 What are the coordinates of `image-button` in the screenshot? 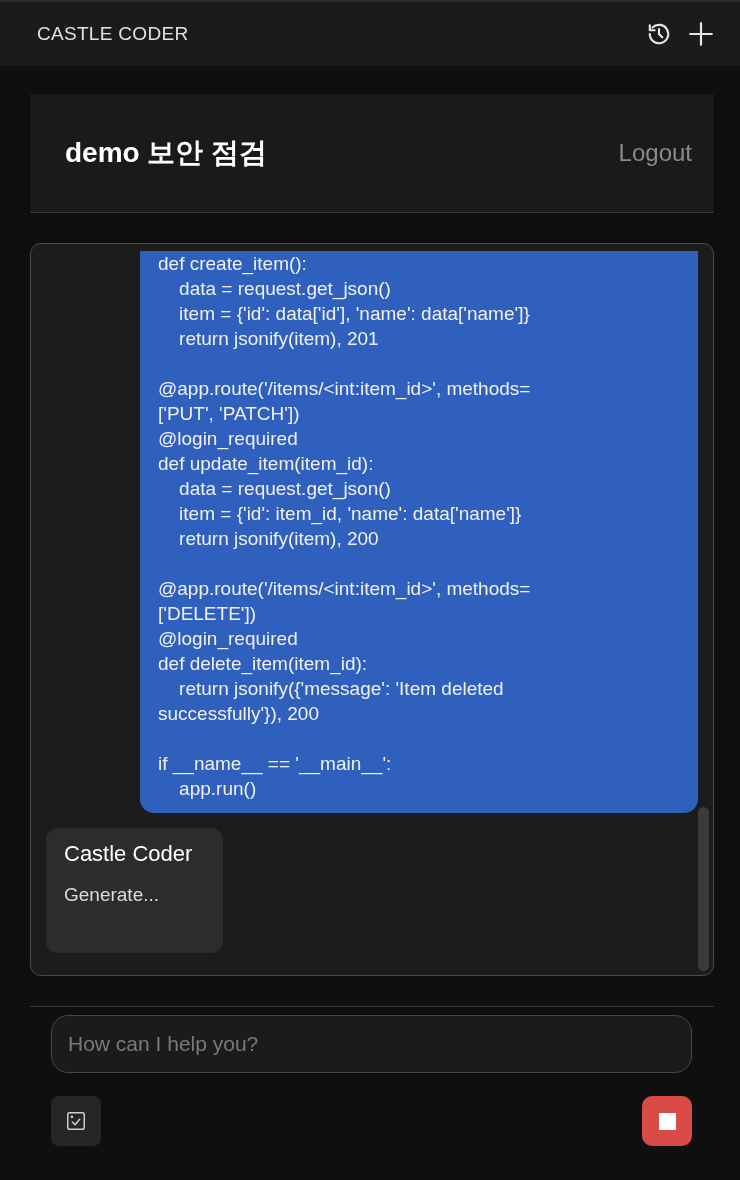 It's located at (76, 1121).